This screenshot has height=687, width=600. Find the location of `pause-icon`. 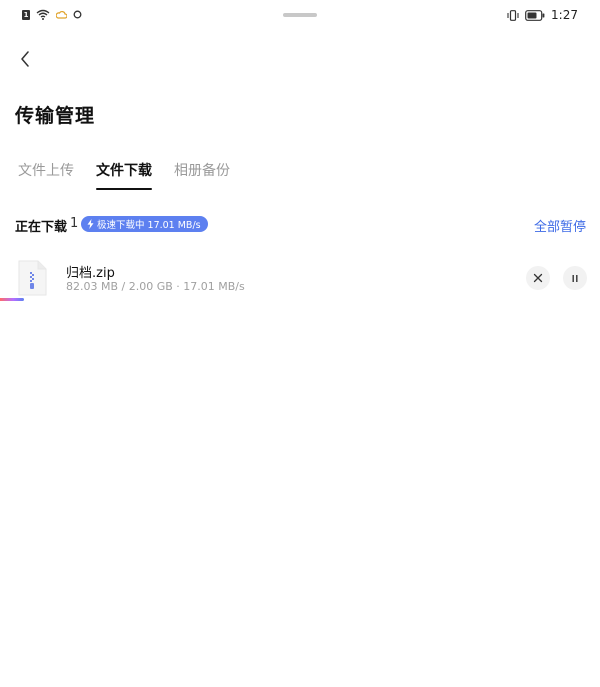

pause-icon is located at coordinates (575, 278).